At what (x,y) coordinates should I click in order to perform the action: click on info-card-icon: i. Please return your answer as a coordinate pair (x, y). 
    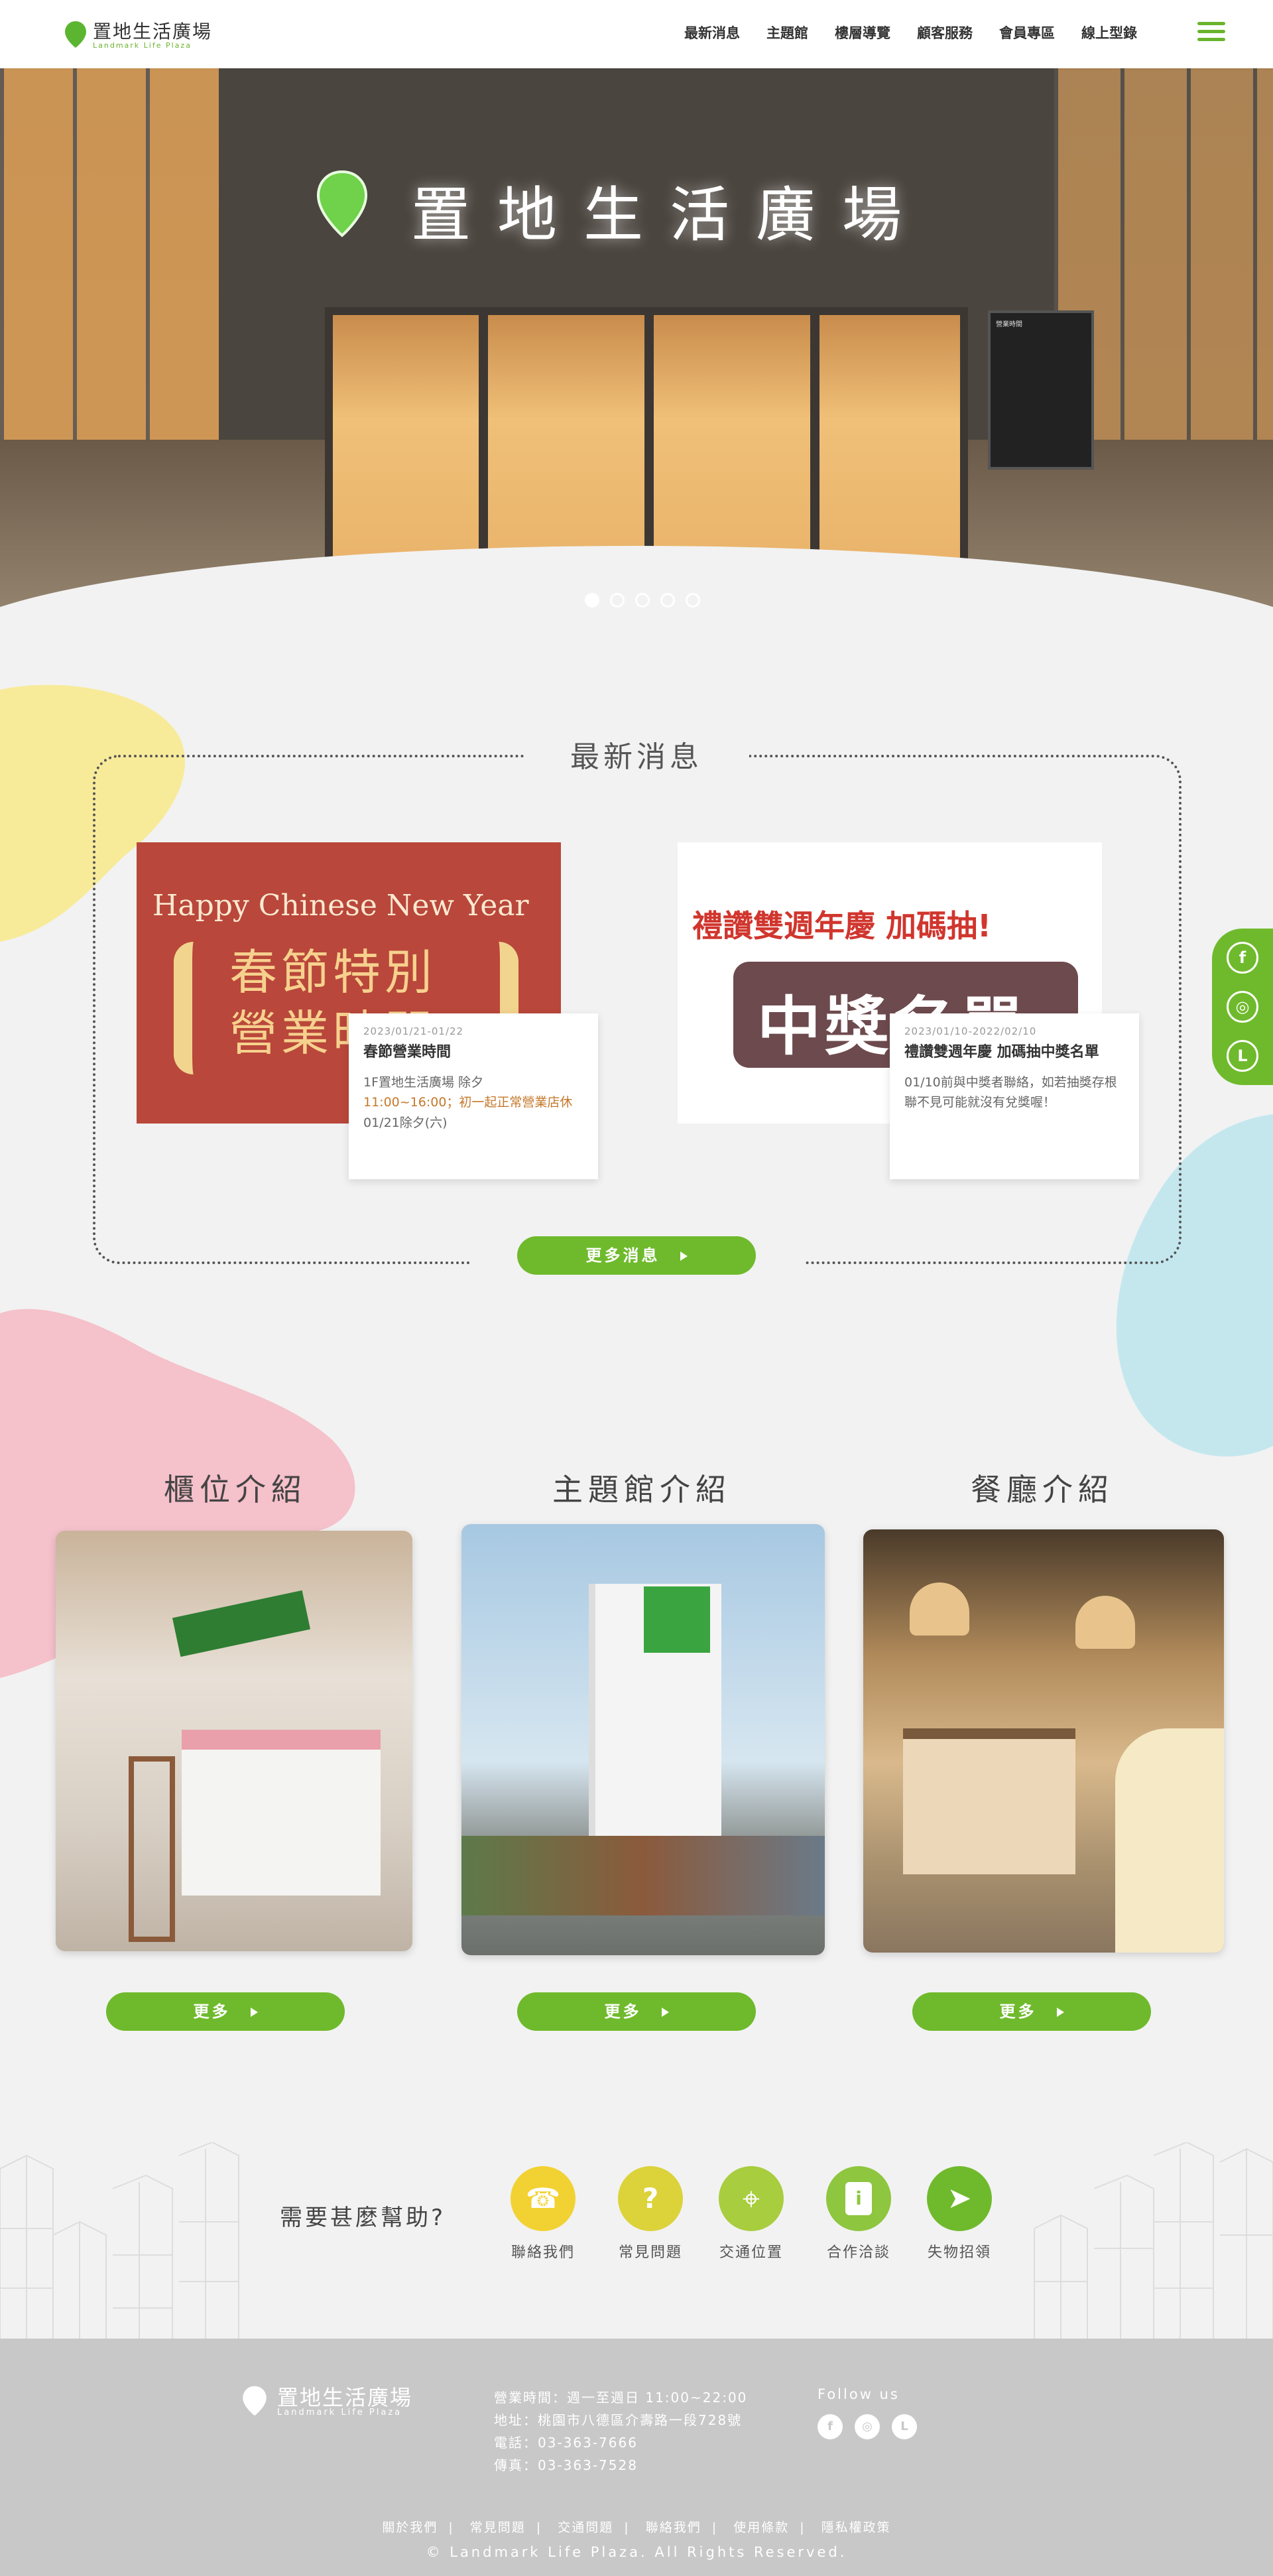
    Looking at the image, I should click on (858, 2199).